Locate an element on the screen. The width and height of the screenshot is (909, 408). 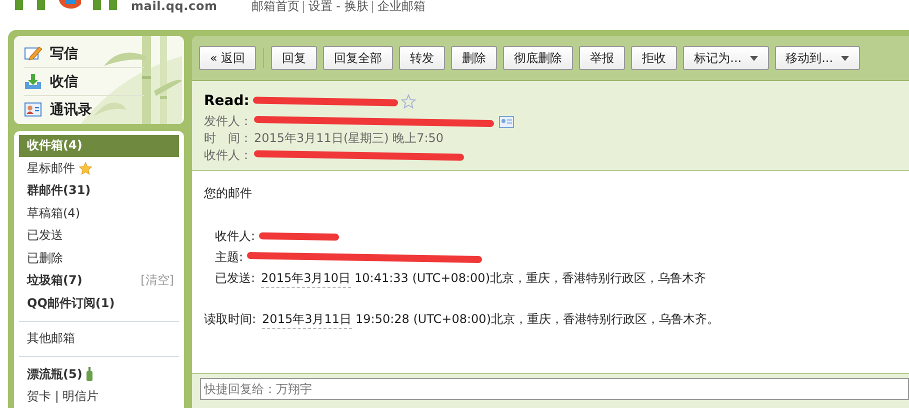
folder-item: 已发送 is located at coordinates (45, 235).